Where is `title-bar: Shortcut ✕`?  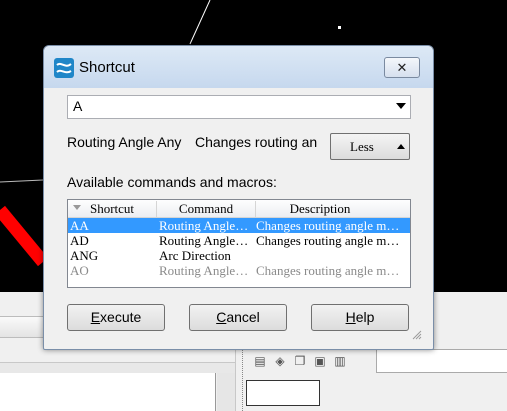
title-bar: Shortcut ✕ is located at coordinates (238, 67).